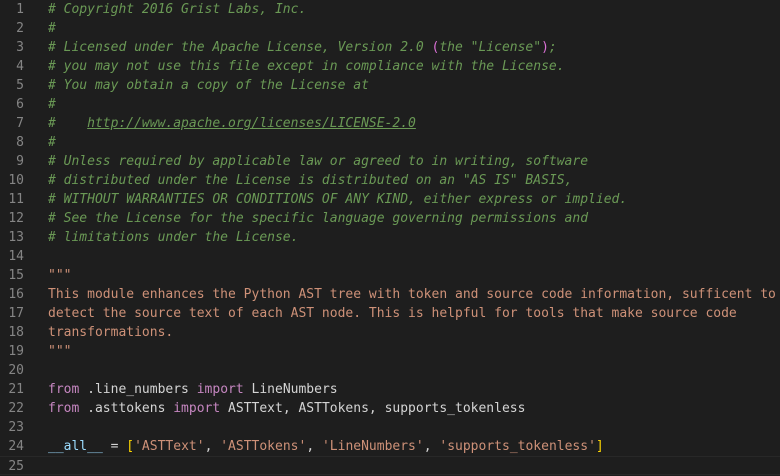  I want to click on code-token-str: 'ASTTokens', so click(263, 446).